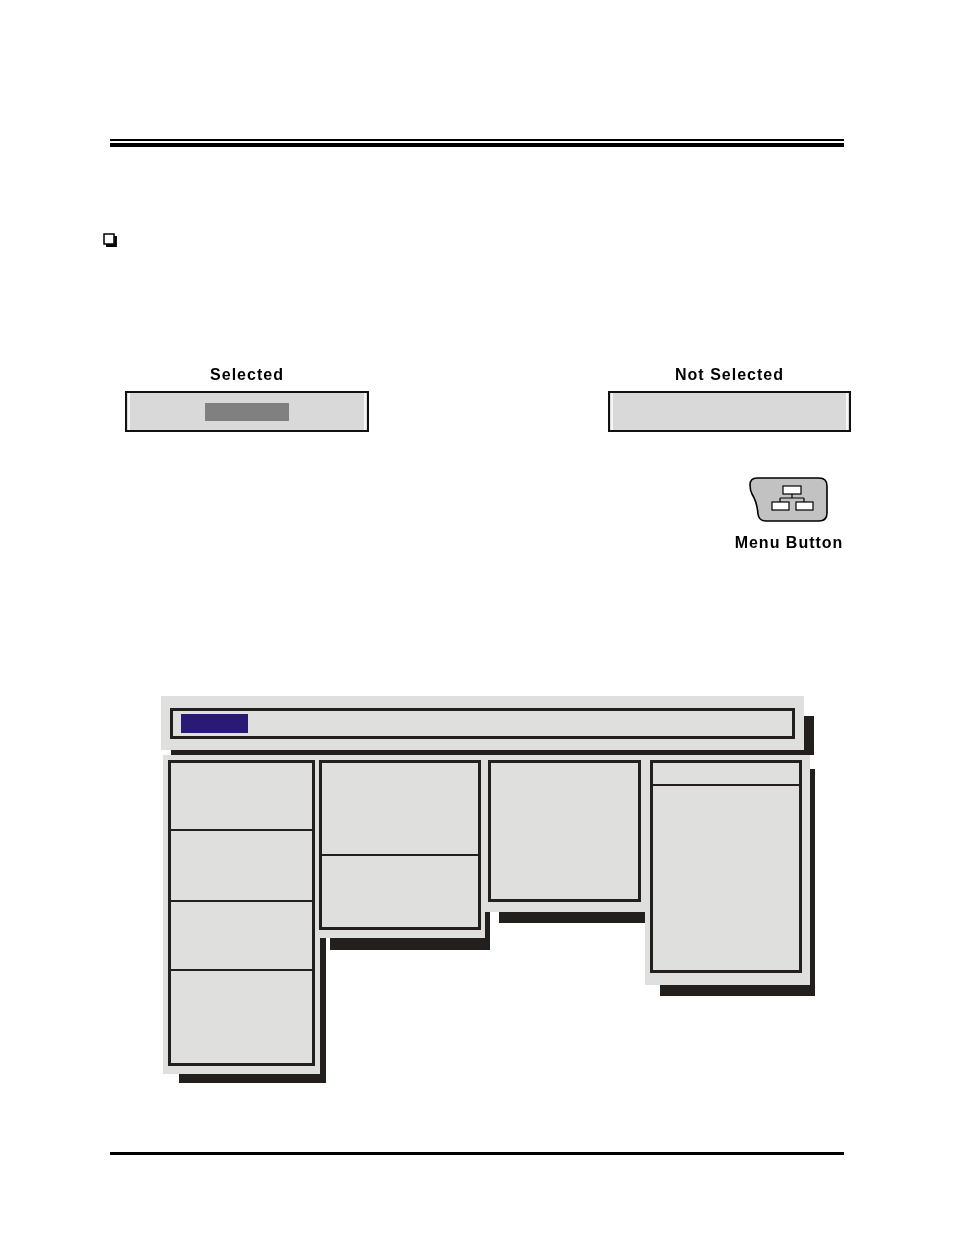 The image size is (954, 1235). I want to click on example-label: Selected, so click(247, 375).